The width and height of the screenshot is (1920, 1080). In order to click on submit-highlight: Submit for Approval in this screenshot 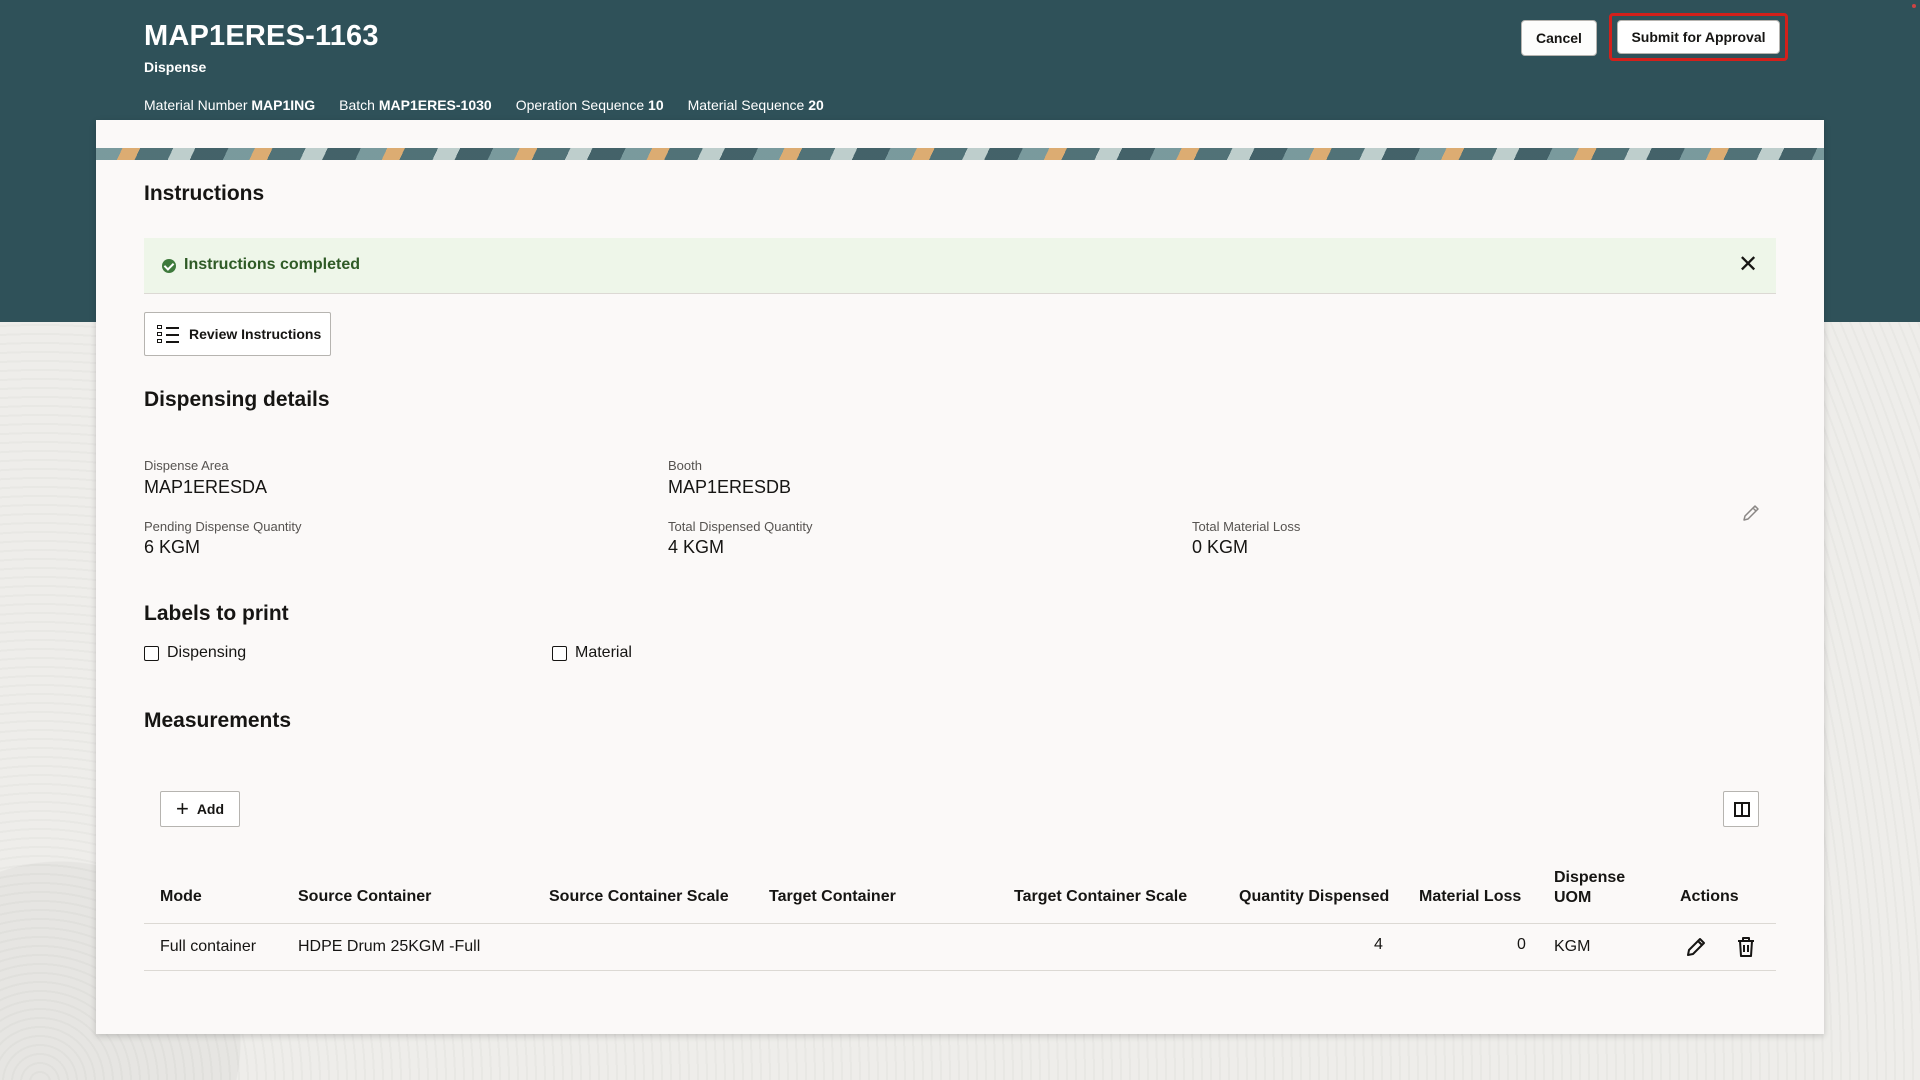, I will do `click(1698, 37)`.